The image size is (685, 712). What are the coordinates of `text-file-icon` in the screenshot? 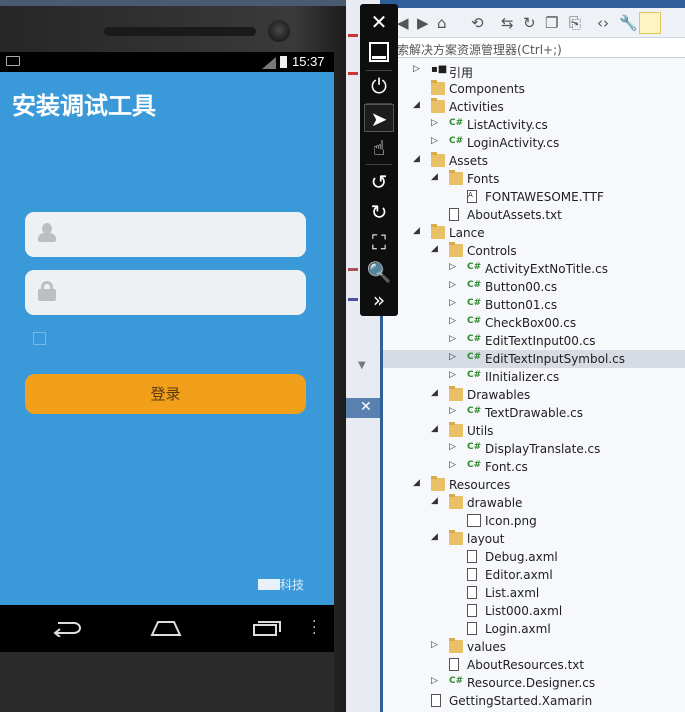 It's located at (454, 664).